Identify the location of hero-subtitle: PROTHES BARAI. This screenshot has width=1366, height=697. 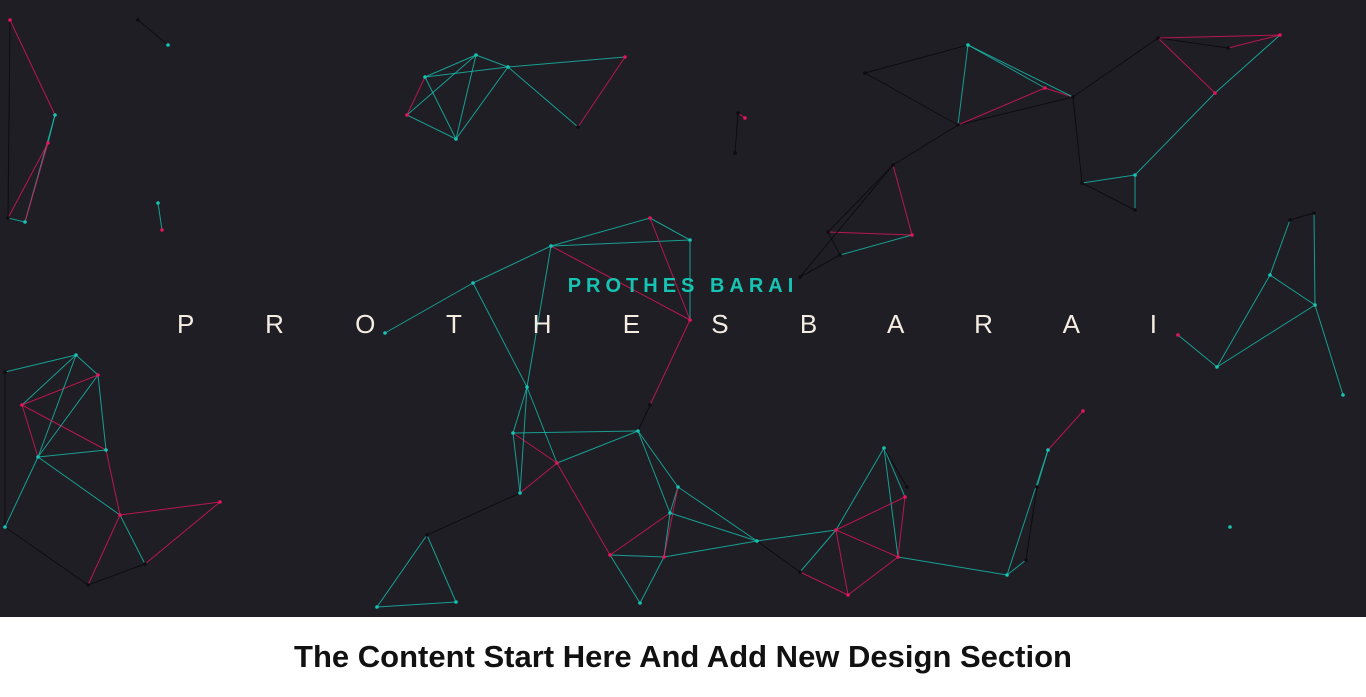
(683, 286).